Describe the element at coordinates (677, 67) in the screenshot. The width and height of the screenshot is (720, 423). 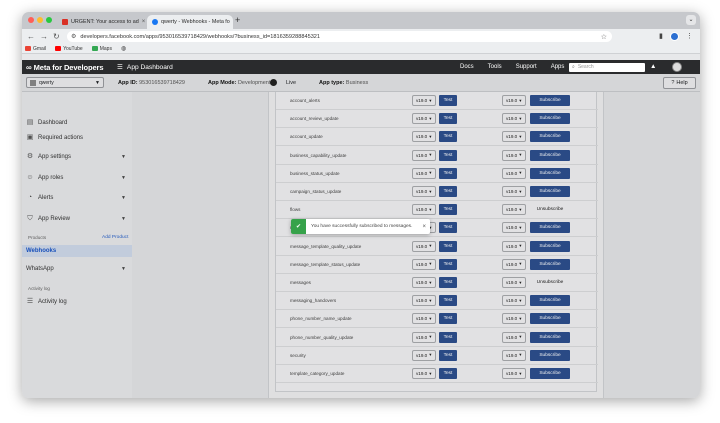
I see `account-avatar` at that location.